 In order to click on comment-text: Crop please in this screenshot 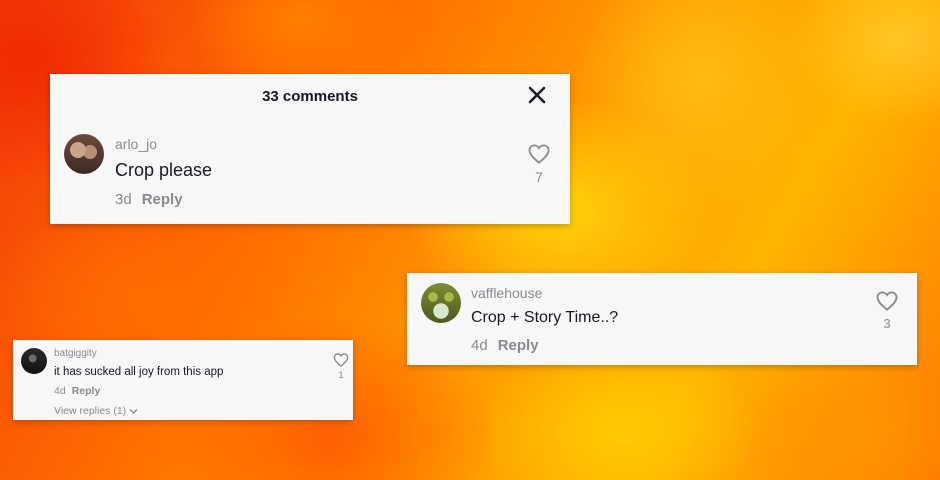, I will do `click(164, 170)`.